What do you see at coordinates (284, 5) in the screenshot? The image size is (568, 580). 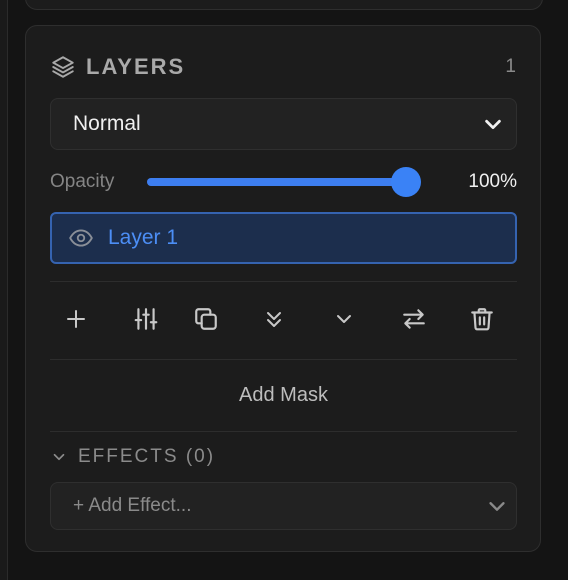 I see `previous-panel` at bounding box center [284, 5].